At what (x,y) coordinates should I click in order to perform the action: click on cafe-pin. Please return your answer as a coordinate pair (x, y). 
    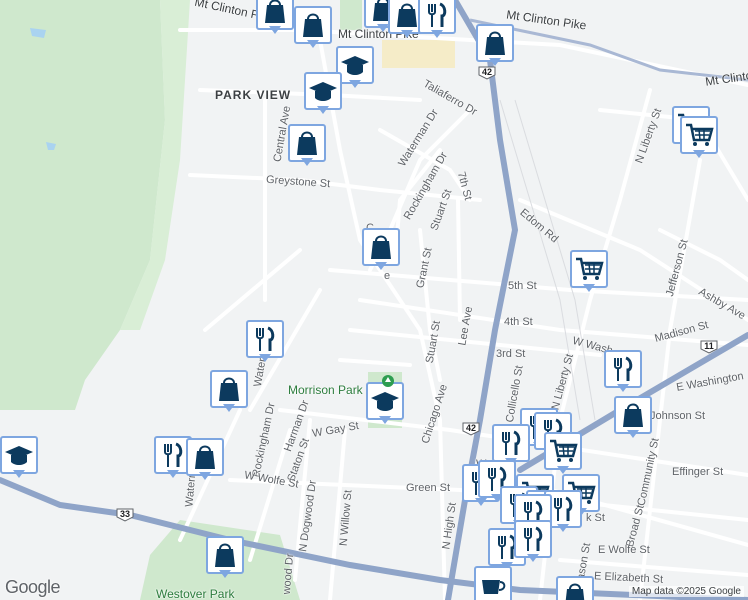
    Looking at the image, I should click on (493, 583).